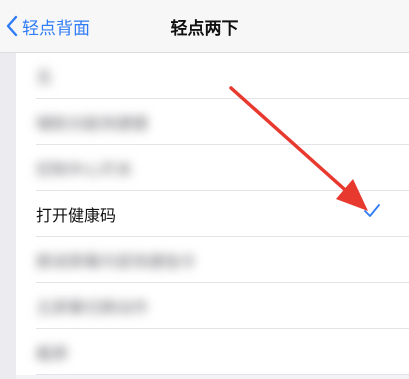  What do you see at coordinates (212, 306) in the screenshot?
I see `list-item: 主屏幕切换动作` at bounding box center [212, 306].